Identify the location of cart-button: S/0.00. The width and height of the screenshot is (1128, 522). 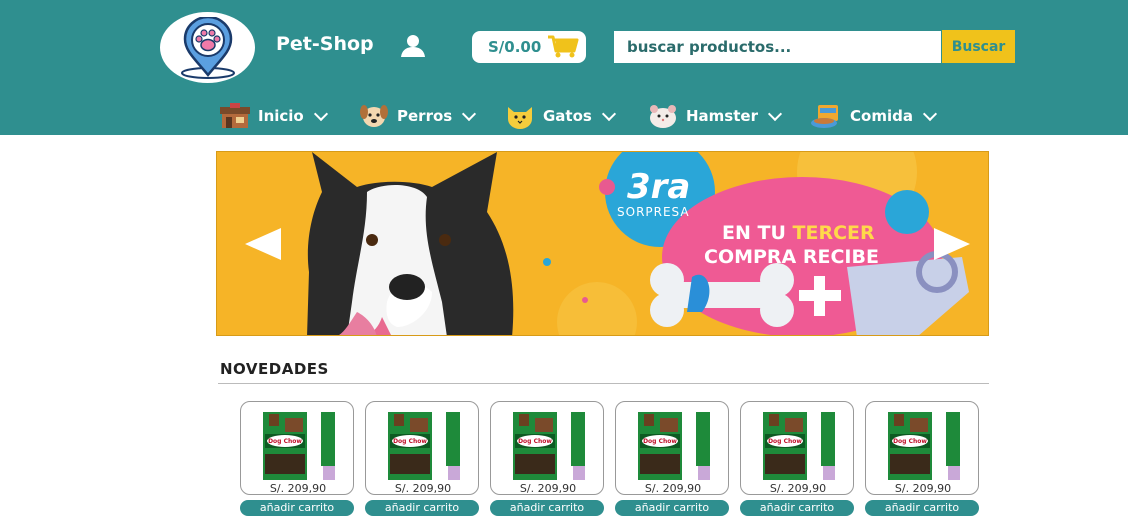
(529, 47).